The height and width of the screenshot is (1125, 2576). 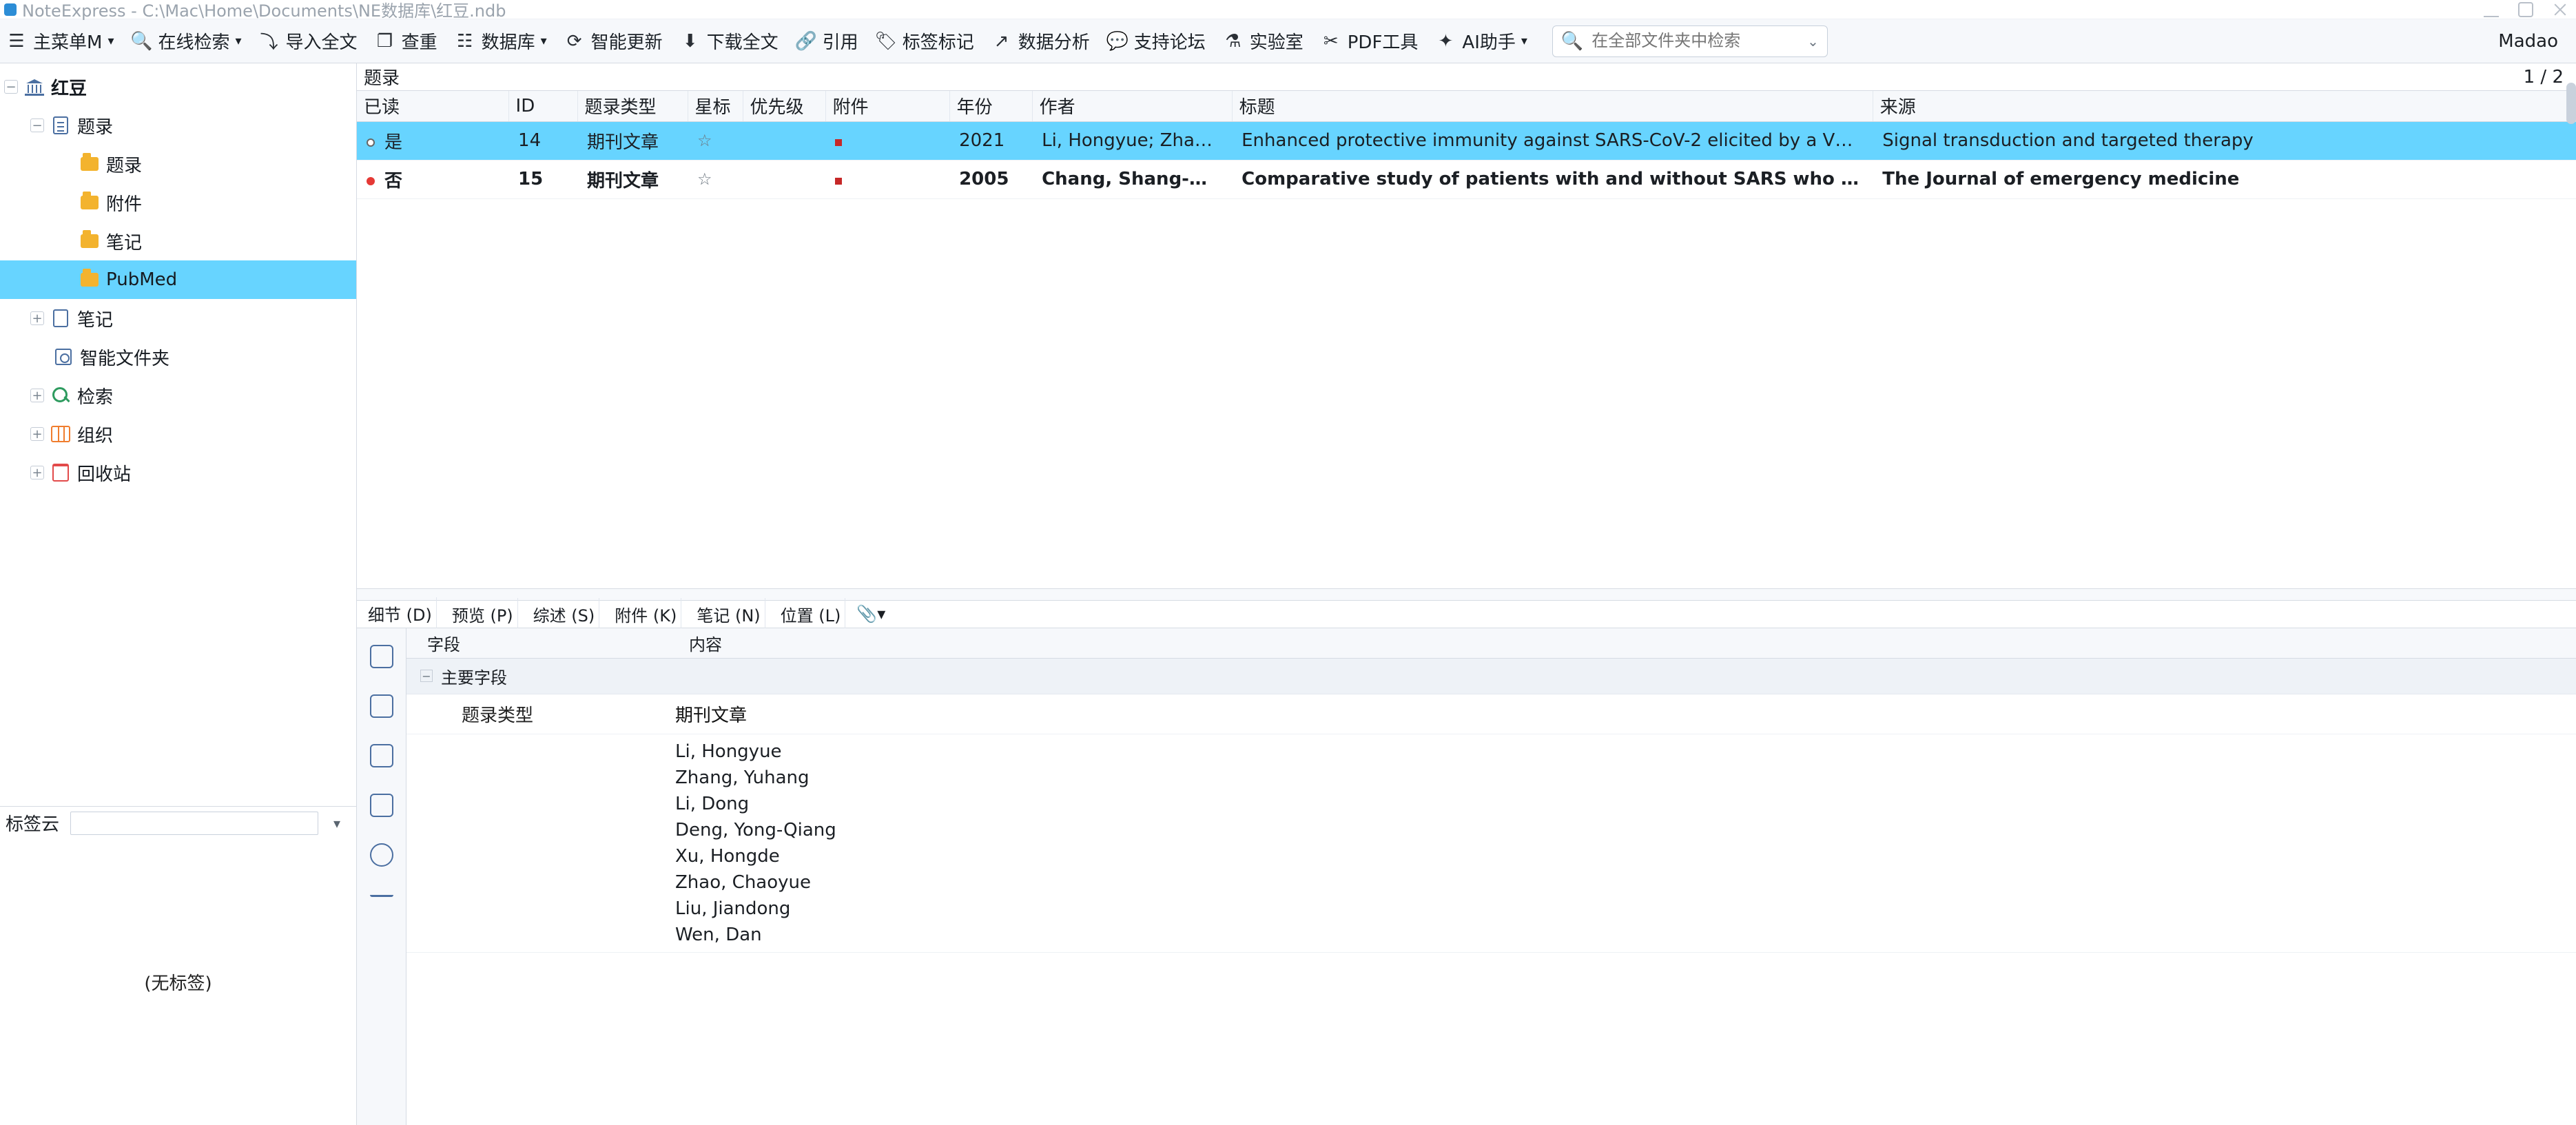 What do you see at coordinates (178, 241) in the screenshot?
I see `tree-item-folder-notes: 笔记` at bounding box center [178, 241].